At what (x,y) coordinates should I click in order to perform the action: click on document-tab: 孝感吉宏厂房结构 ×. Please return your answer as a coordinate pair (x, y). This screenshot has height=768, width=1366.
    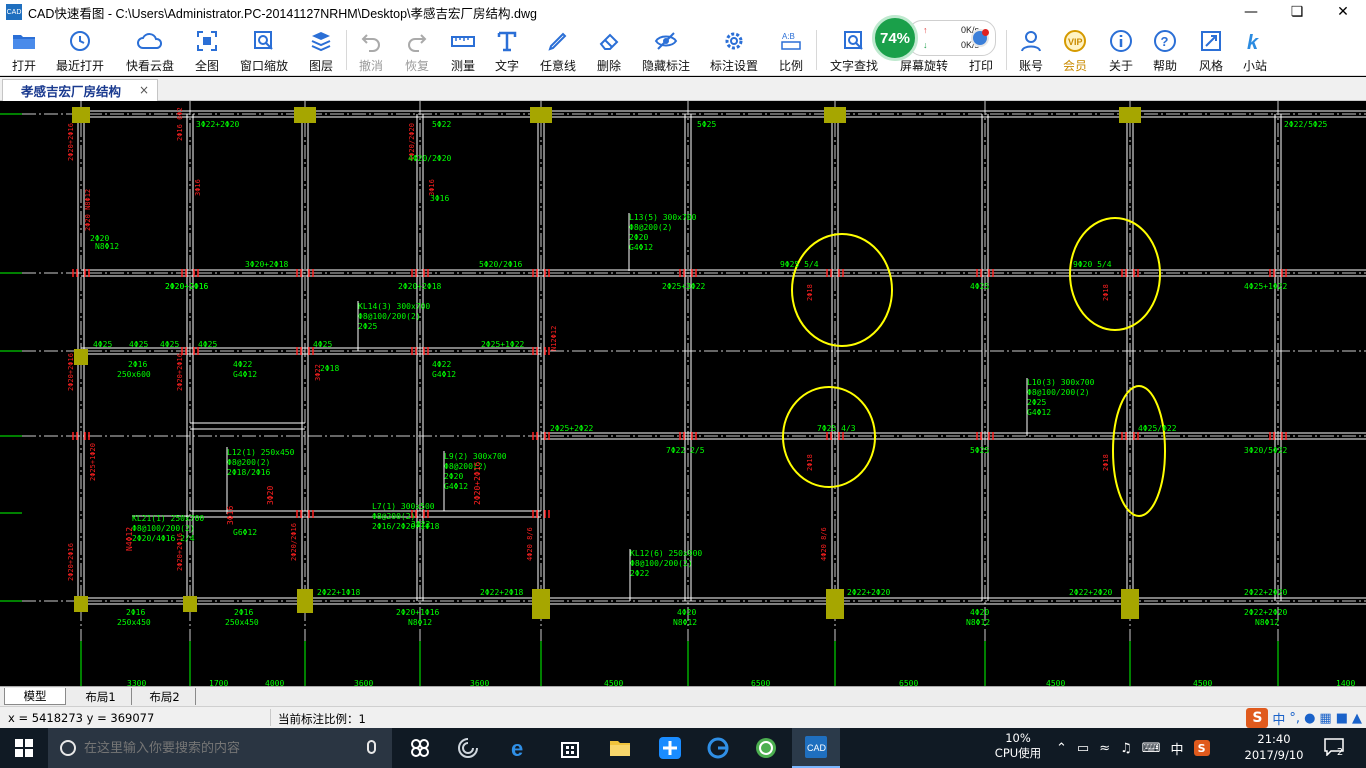
    Looking at the image, I should click on (80, 90).